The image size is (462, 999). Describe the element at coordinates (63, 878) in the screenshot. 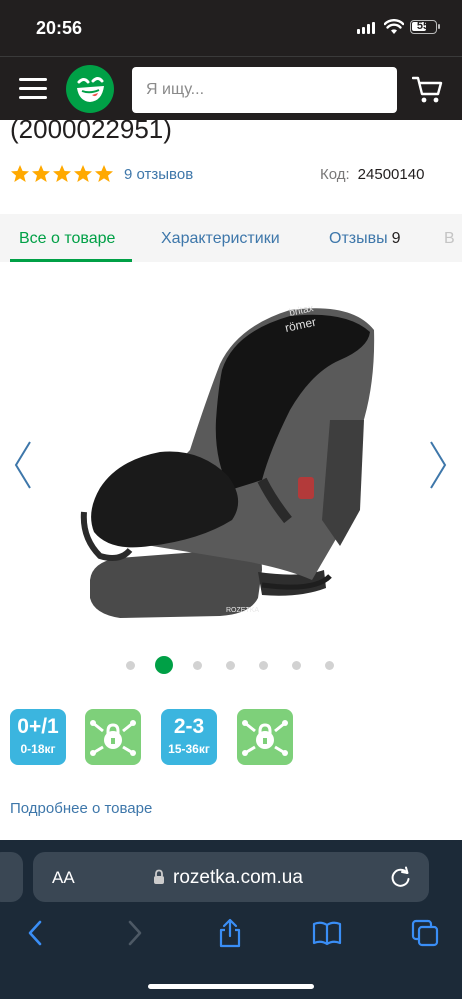

I see `reader-settings-button: AA` at that location.